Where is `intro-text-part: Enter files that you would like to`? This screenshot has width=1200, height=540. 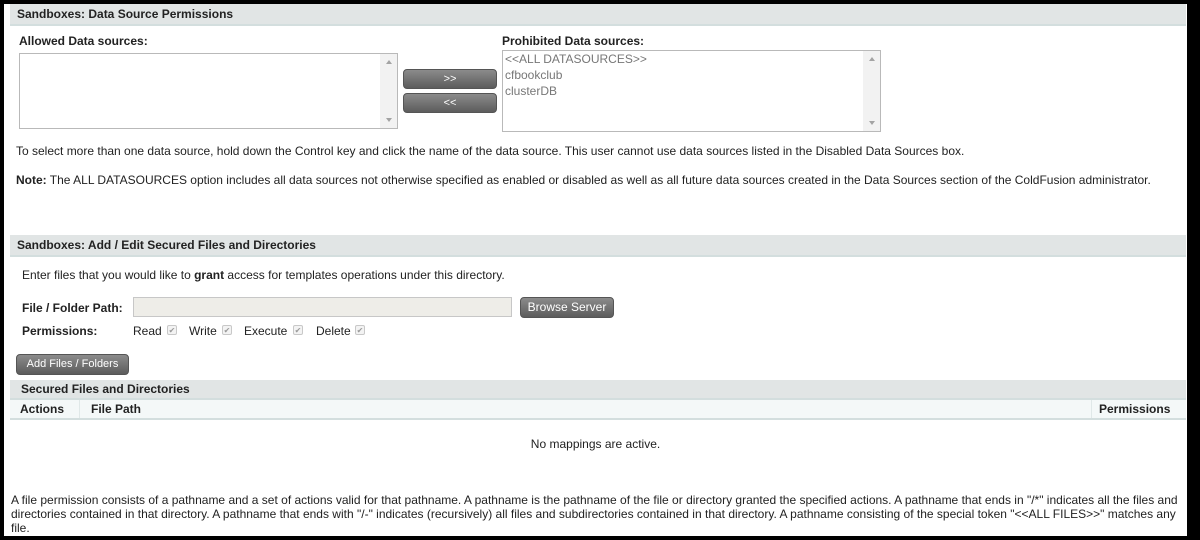
intro-text-part: Enter files that you would like to is located at coordinates (108, 275).